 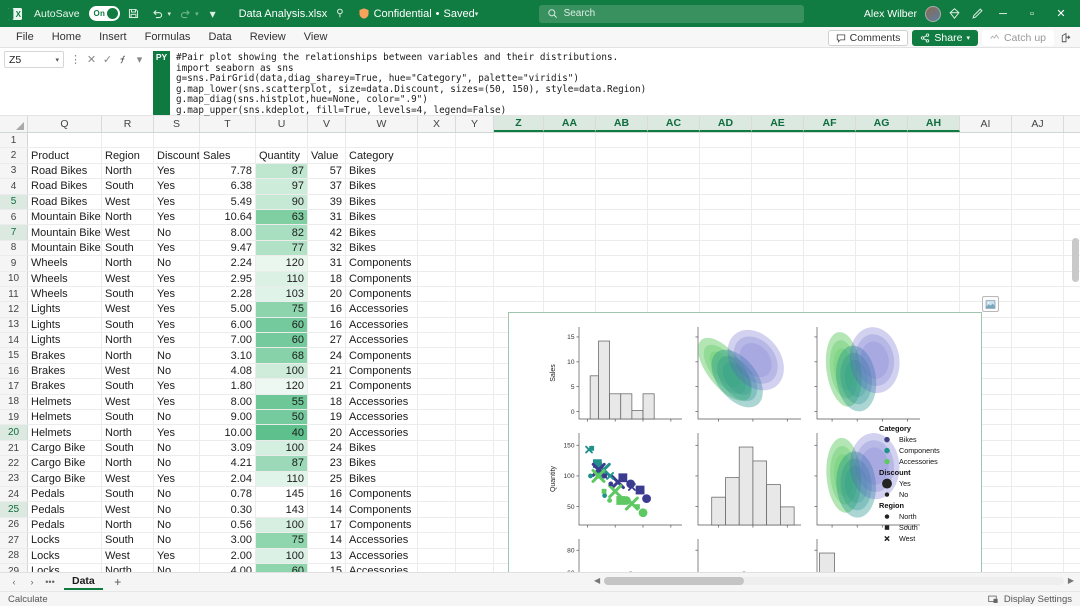 What do you see at coordinates (477, 14) in the screenshot?
I see `save-state-chevron-down-icon: ▾` at bounding box center [477, 14].